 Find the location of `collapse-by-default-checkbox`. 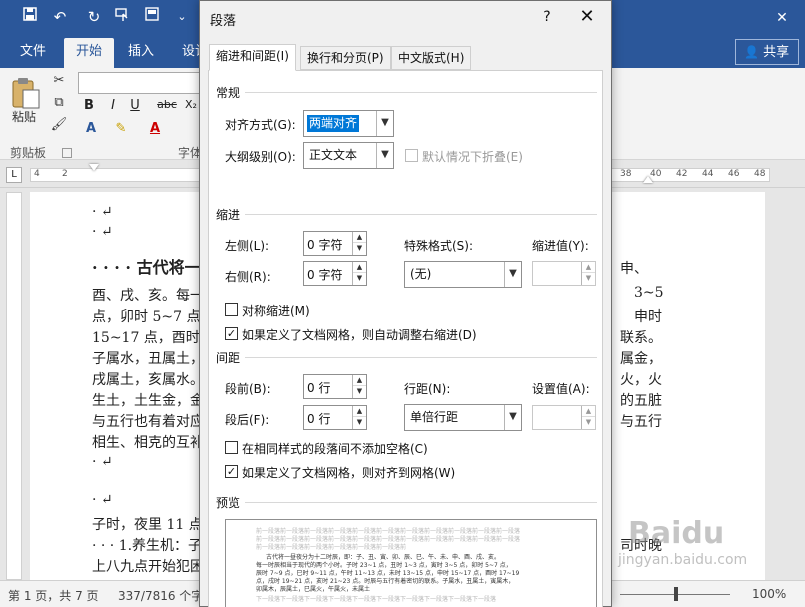

collapse-by-default-checkbox is located at coordinates (411, 155).